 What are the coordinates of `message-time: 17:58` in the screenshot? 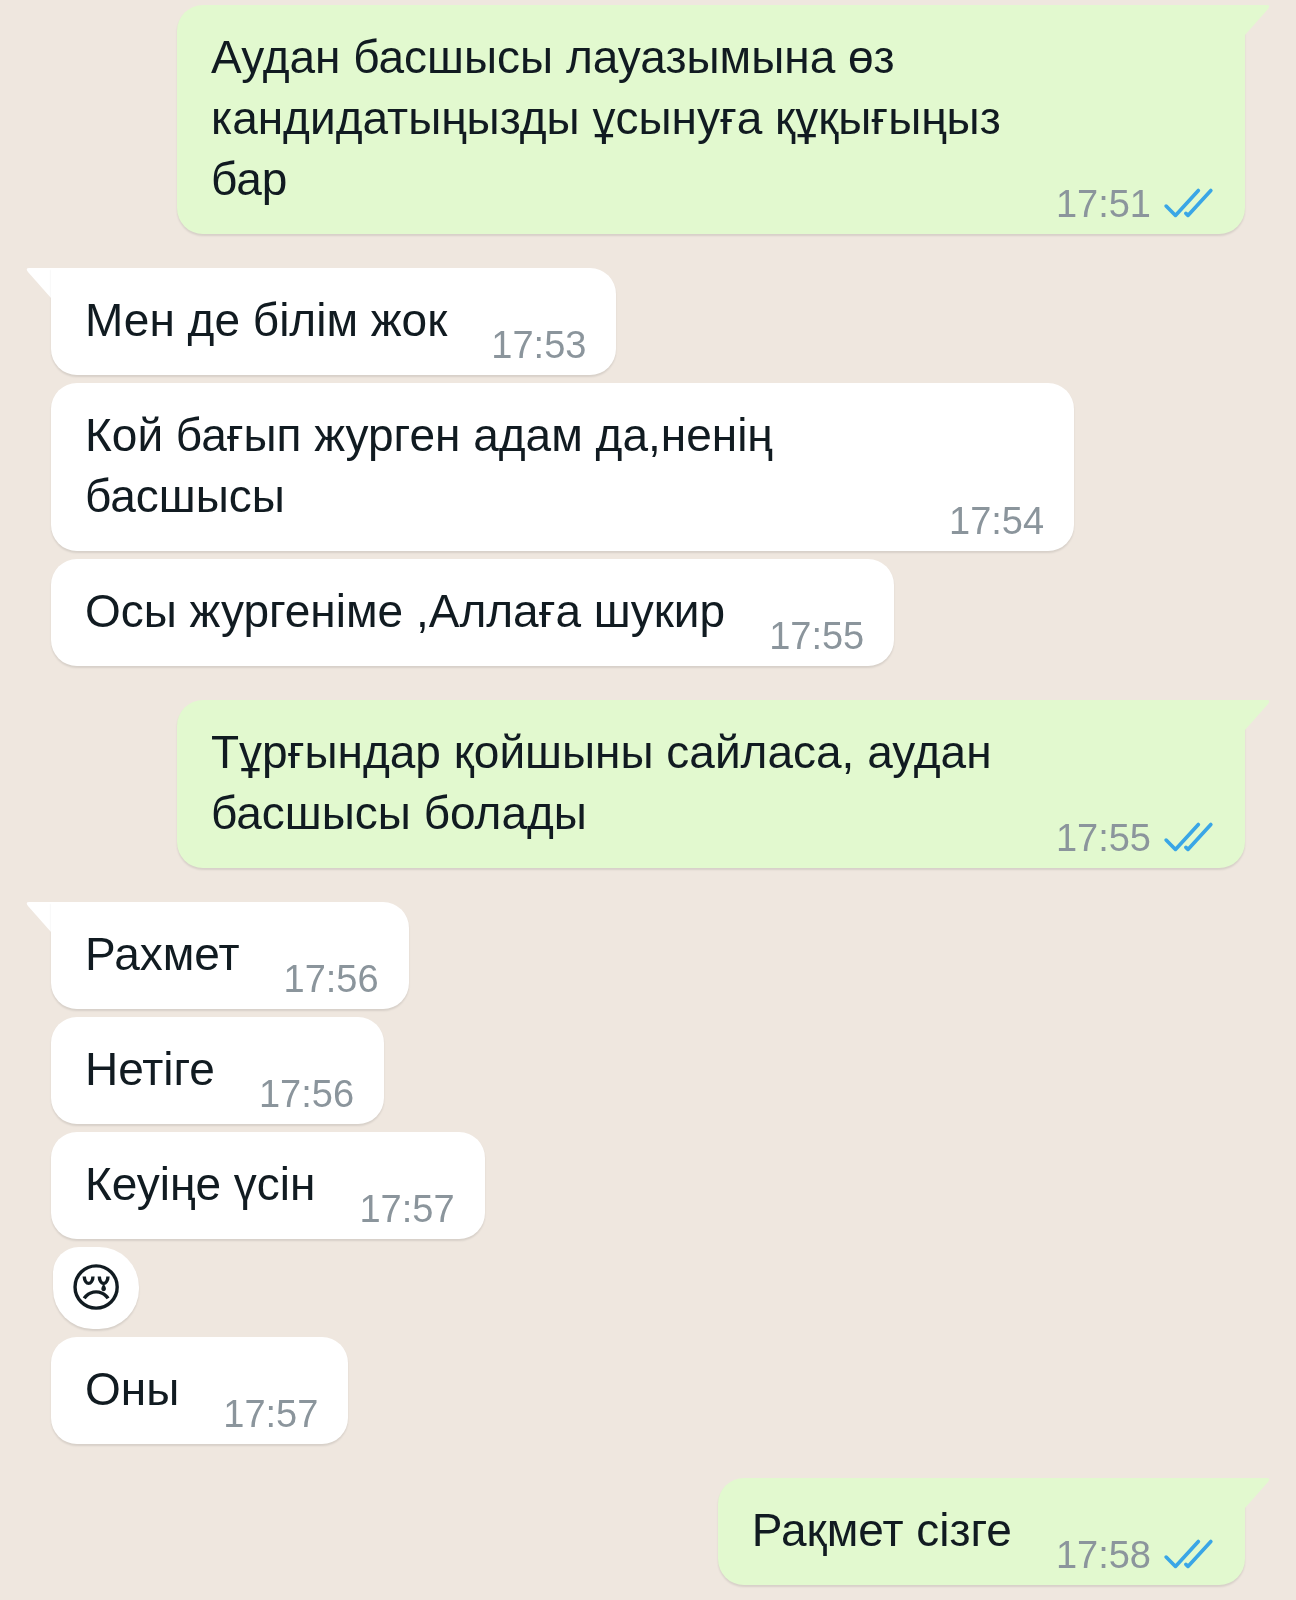 It's located at (1103, 1555).